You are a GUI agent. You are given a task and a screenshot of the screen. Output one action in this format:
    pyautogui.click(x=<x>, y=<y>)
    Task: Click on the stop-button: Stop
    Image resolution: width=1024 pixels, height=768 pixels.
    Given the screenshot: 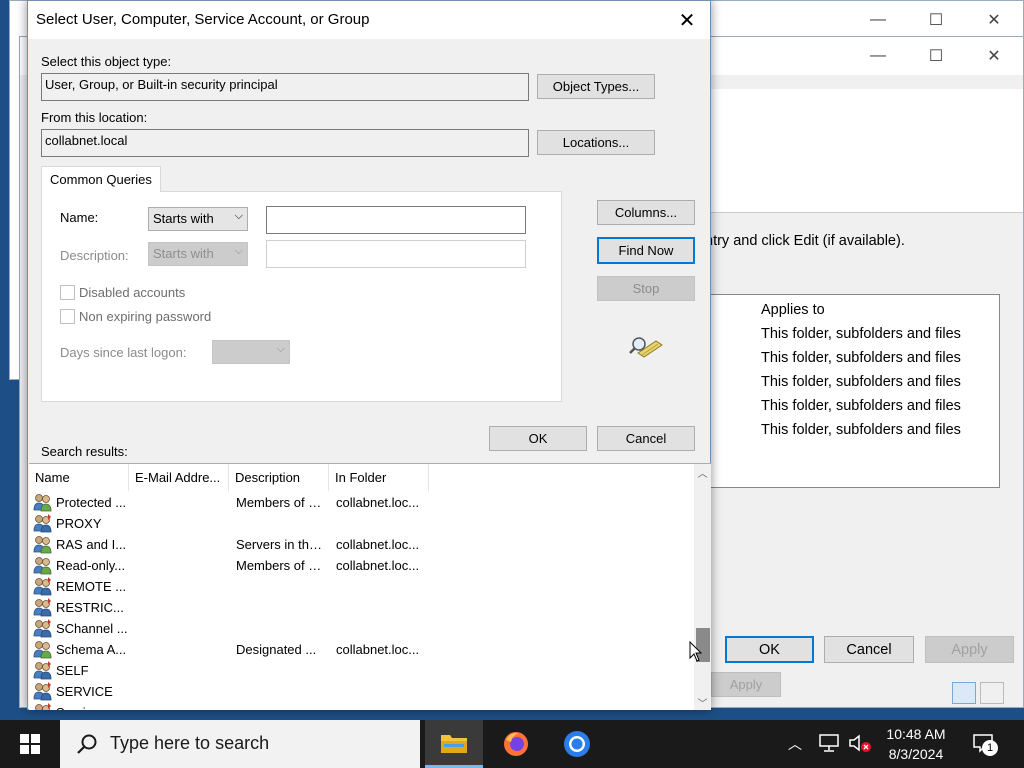 What is the action you would take?
    pyautogui.click(x=646, y=288)
    